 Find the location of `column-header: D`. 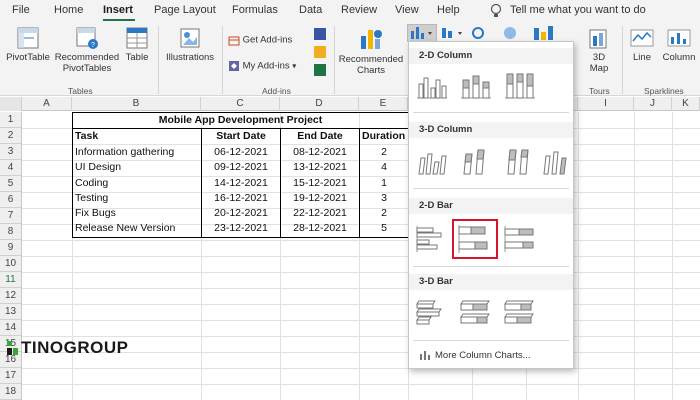

column-header: D is located at coordinates (319, 104).